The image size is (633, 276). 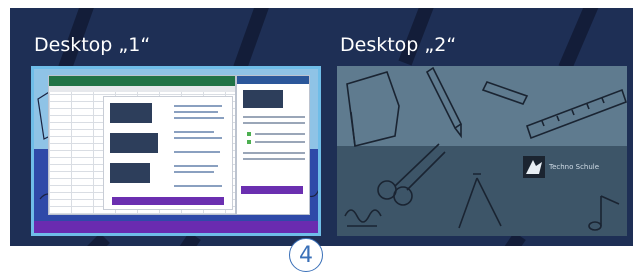 I want to click on brand-text: Techno Schule, so click(x=574, y=167).